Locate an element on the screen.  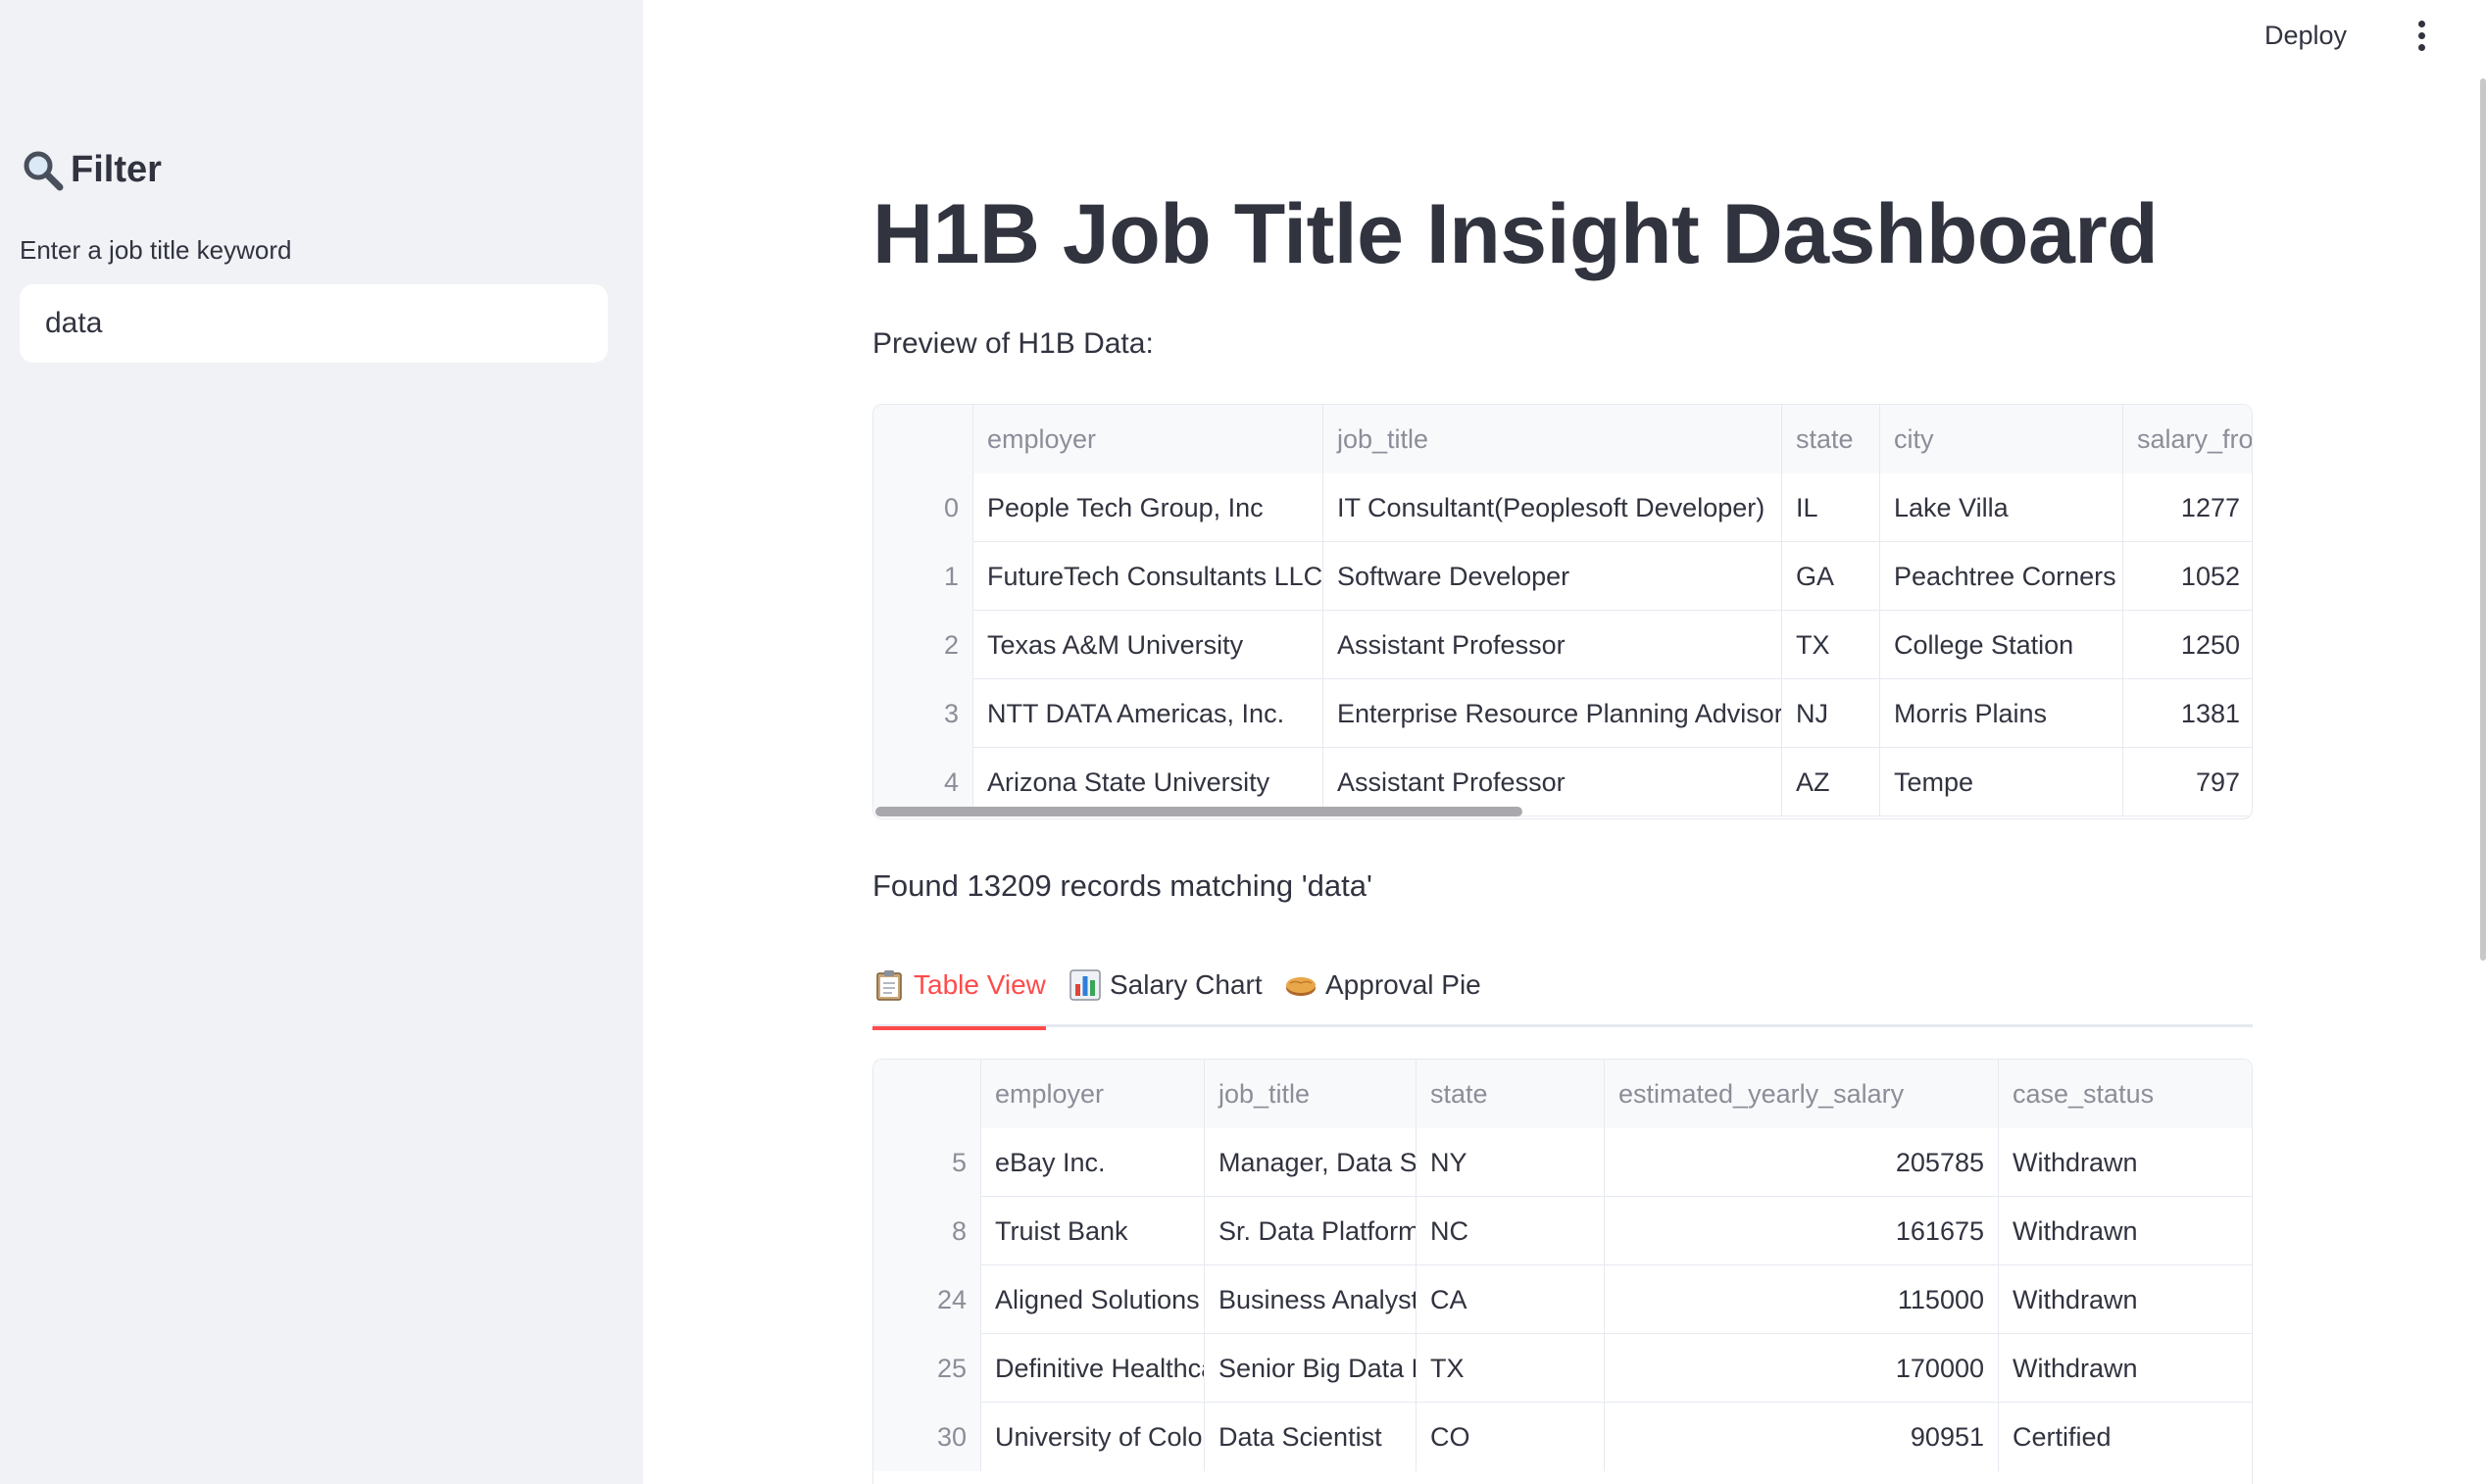
table-cell: College Station is located at coordinates (2002, 645).